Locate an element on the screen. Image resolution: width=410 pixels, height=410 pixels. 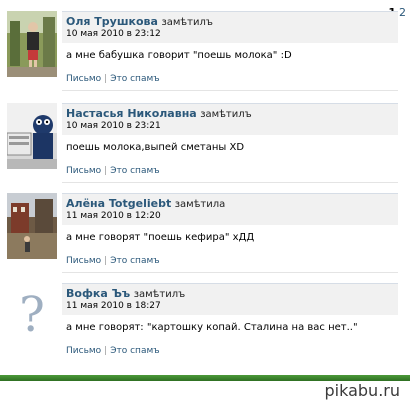
comment-date: 11 мая 2010 в 18:27 is located at coordinates (113, 306).